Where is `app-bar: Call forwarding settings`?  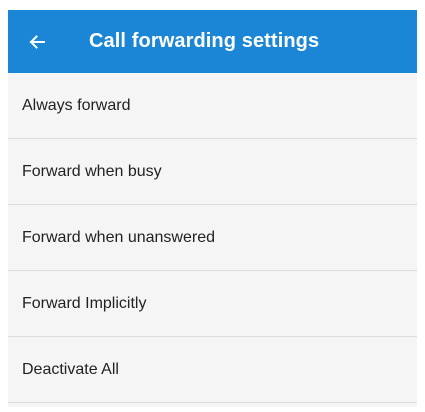
app-bar: Call forwarding settings is located at coordinates (212, 41).